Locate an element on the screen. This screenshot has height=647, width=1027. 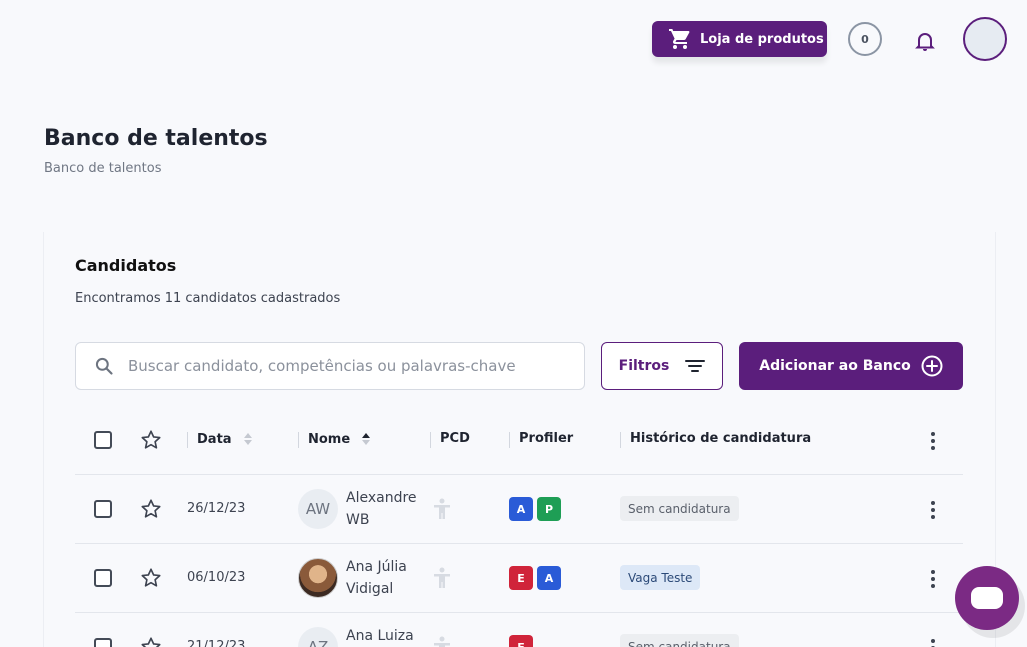
column-date: Data is located at coordinates (220, 439).